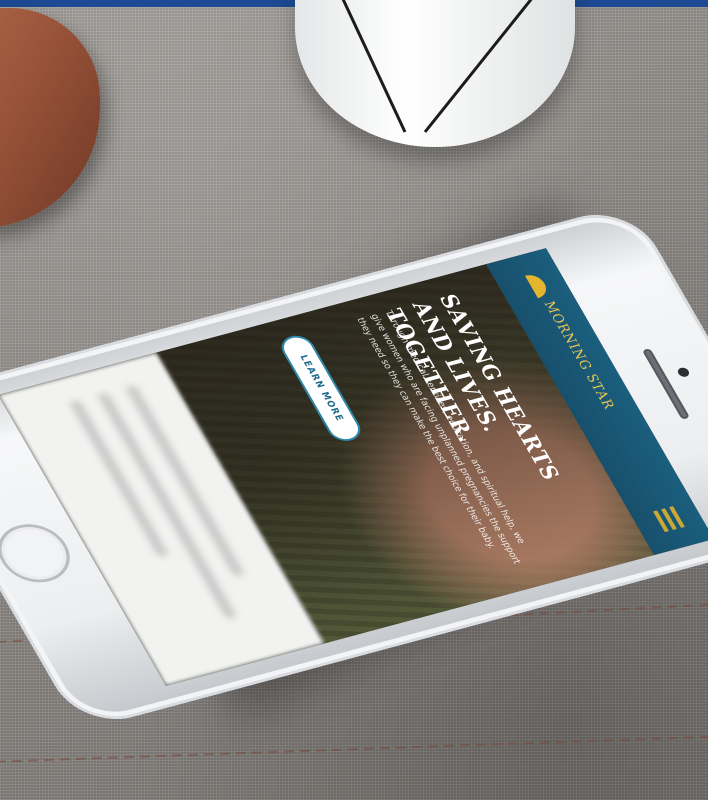 This screenshot has width=708, height=800. I want to click on front-camera-icon, so click(683, 372).